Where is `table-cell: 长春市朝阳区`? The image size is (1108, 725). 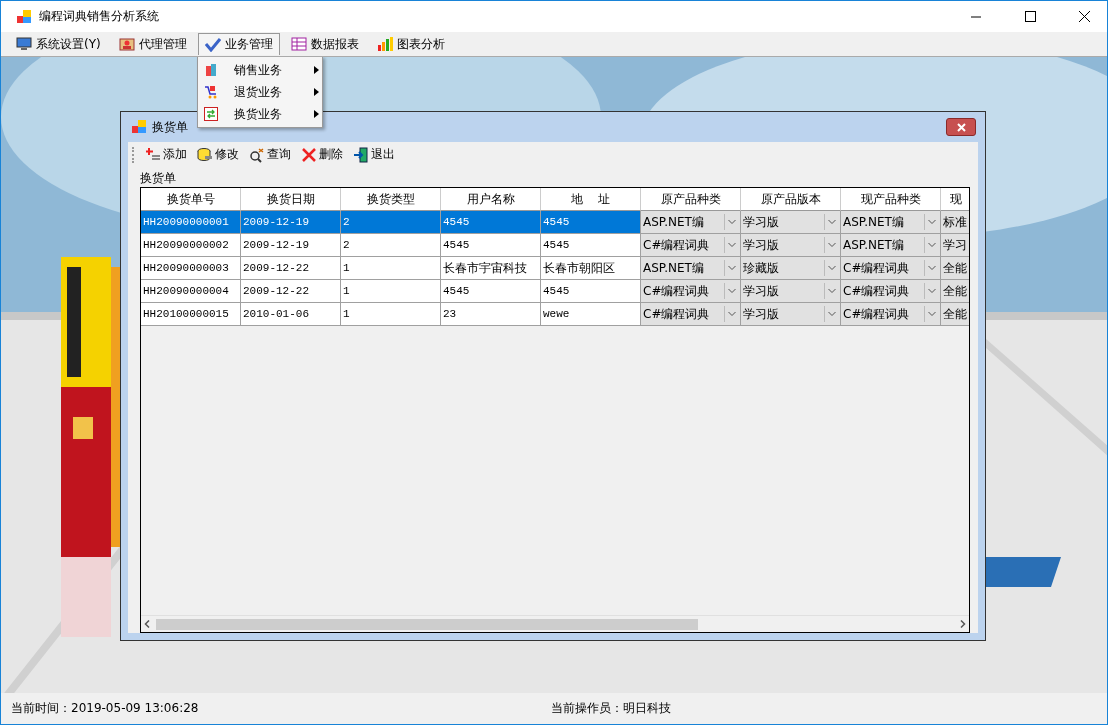 table-cell: 长春市朝阳区 is located at coordinates (591, 268).